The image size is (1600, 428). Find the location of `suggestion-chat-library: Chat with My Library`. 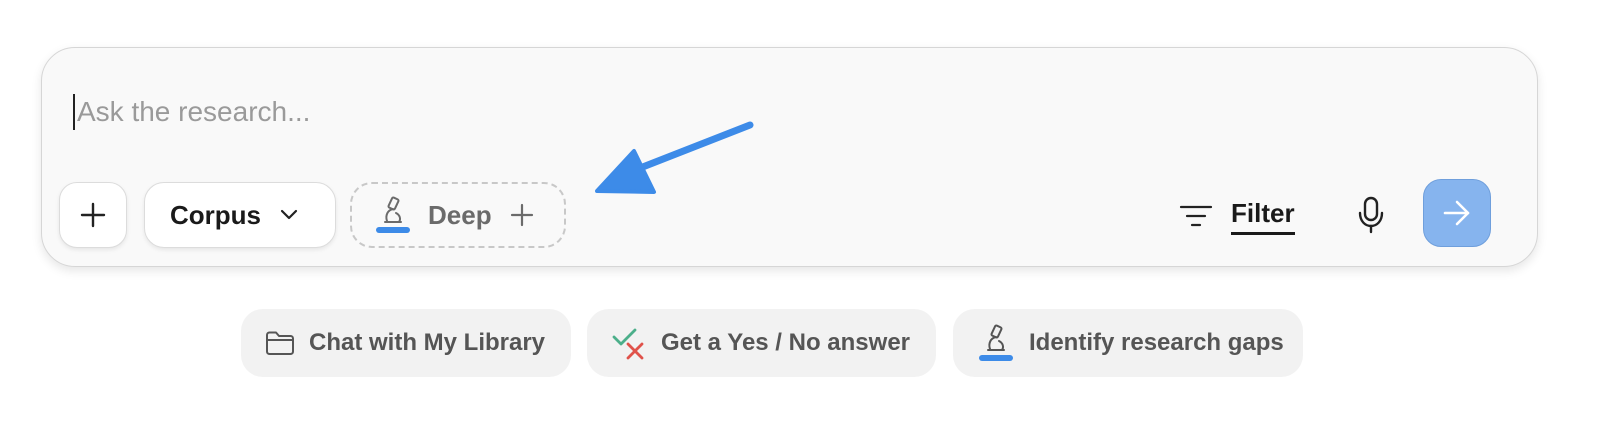

suggestion-chat-library: Chat with My Library is located at coordinates (406, 343).